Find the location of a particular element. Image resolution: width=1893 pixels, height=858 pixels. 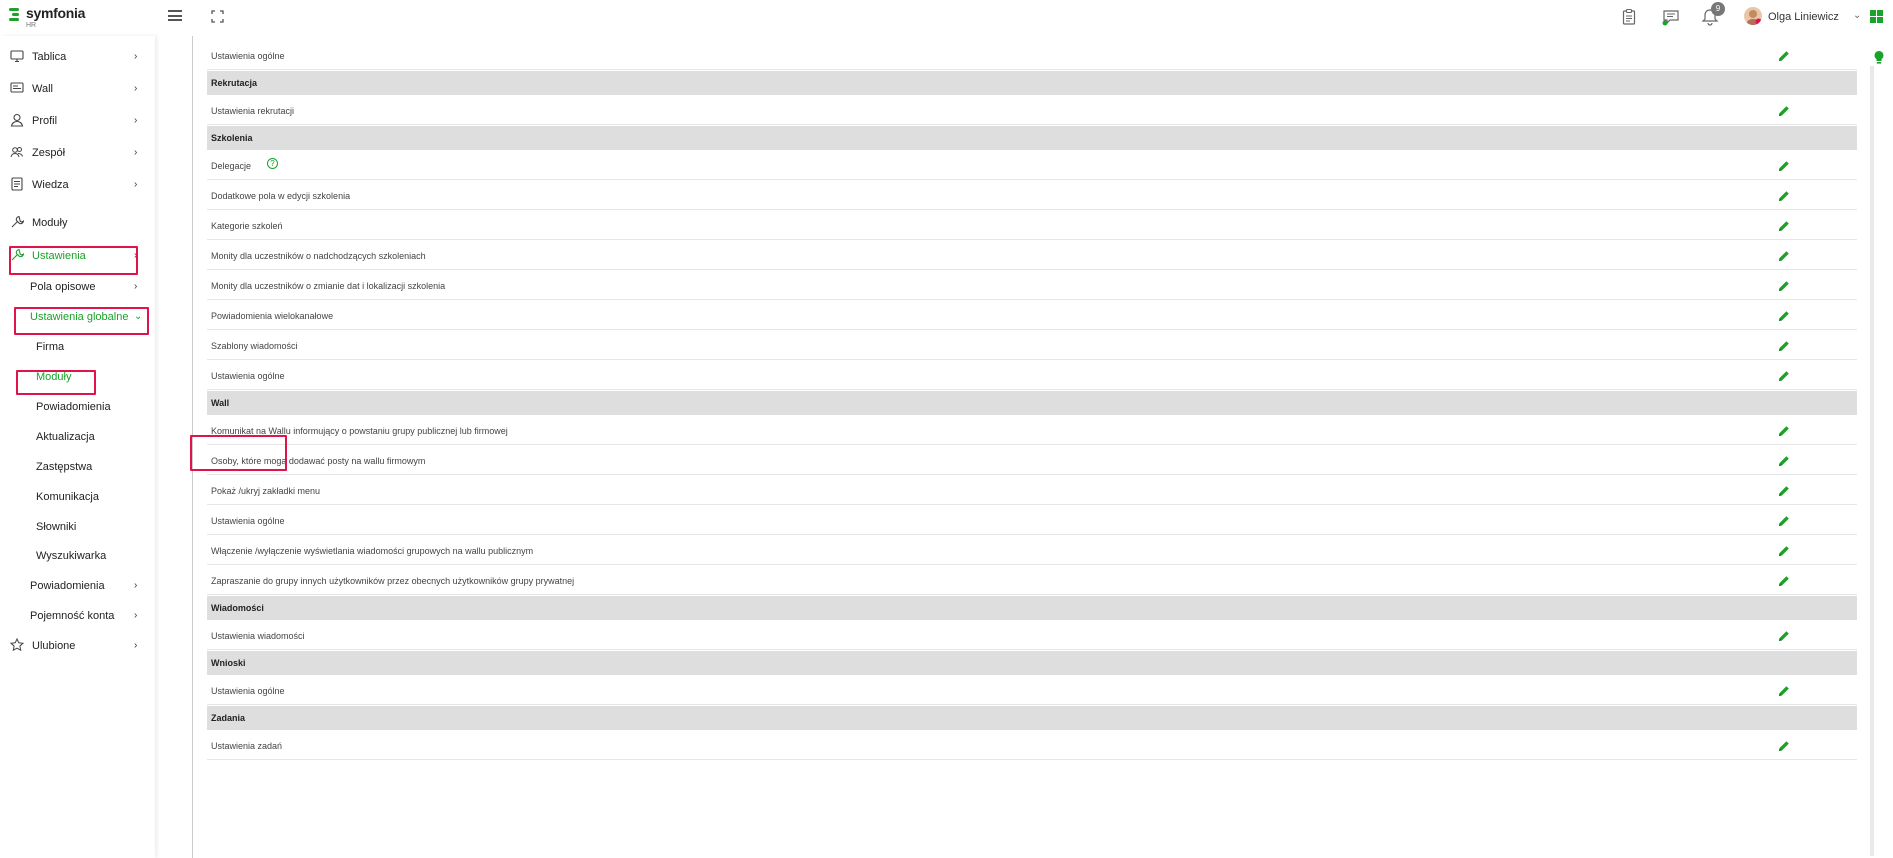

list-item: Pokaż /ukryj zakładki menu is located at coordinates (1032, 490).